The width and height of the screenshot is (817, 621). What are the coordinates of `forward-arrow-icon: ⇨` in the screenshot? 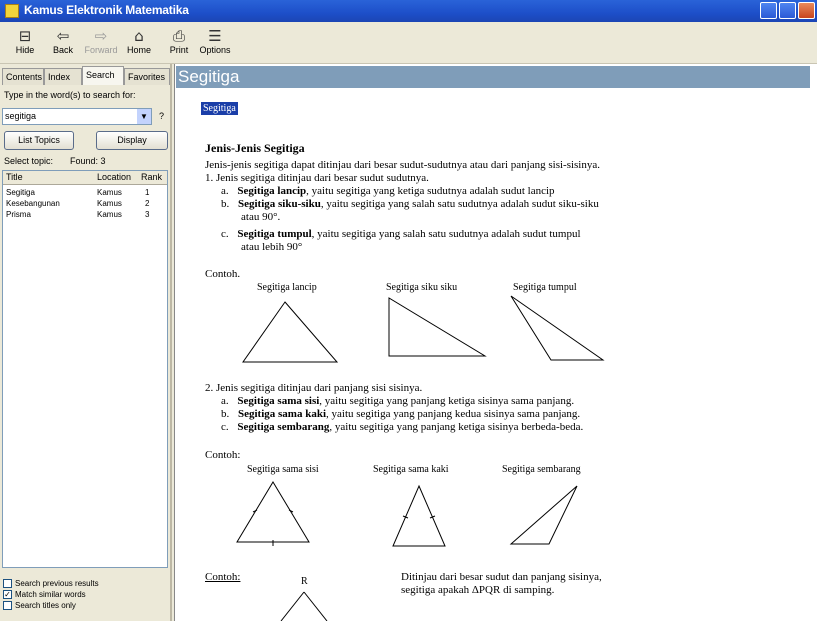 It's located at (101, 36).